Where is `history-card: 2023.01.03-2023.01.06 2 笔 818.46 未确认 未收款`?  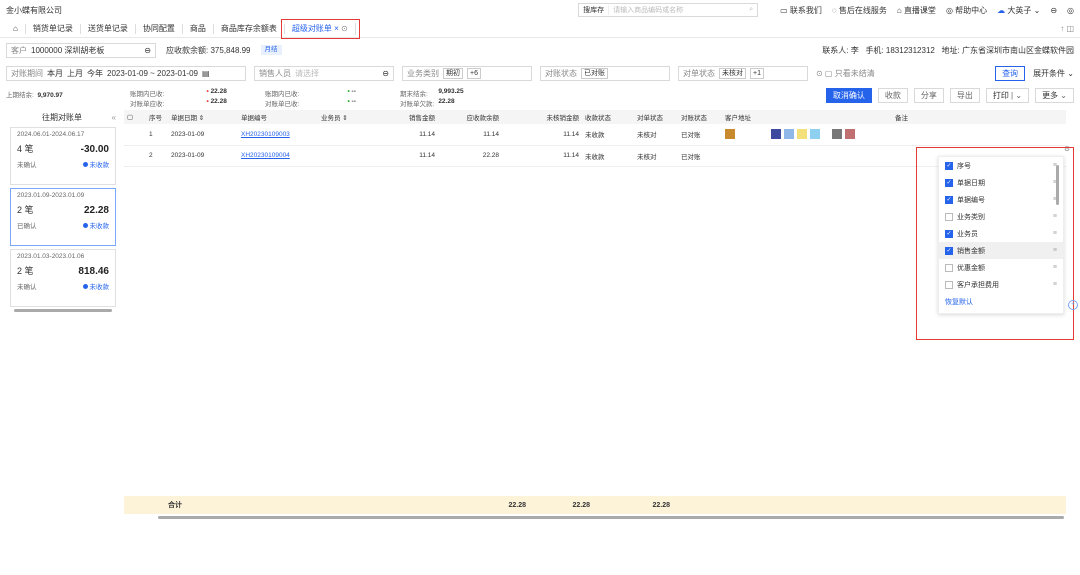 history-card: 2023.01.03-2023.01.06 2 笔 818.46 未确认 未收款 is located at coordinates (63, 278).